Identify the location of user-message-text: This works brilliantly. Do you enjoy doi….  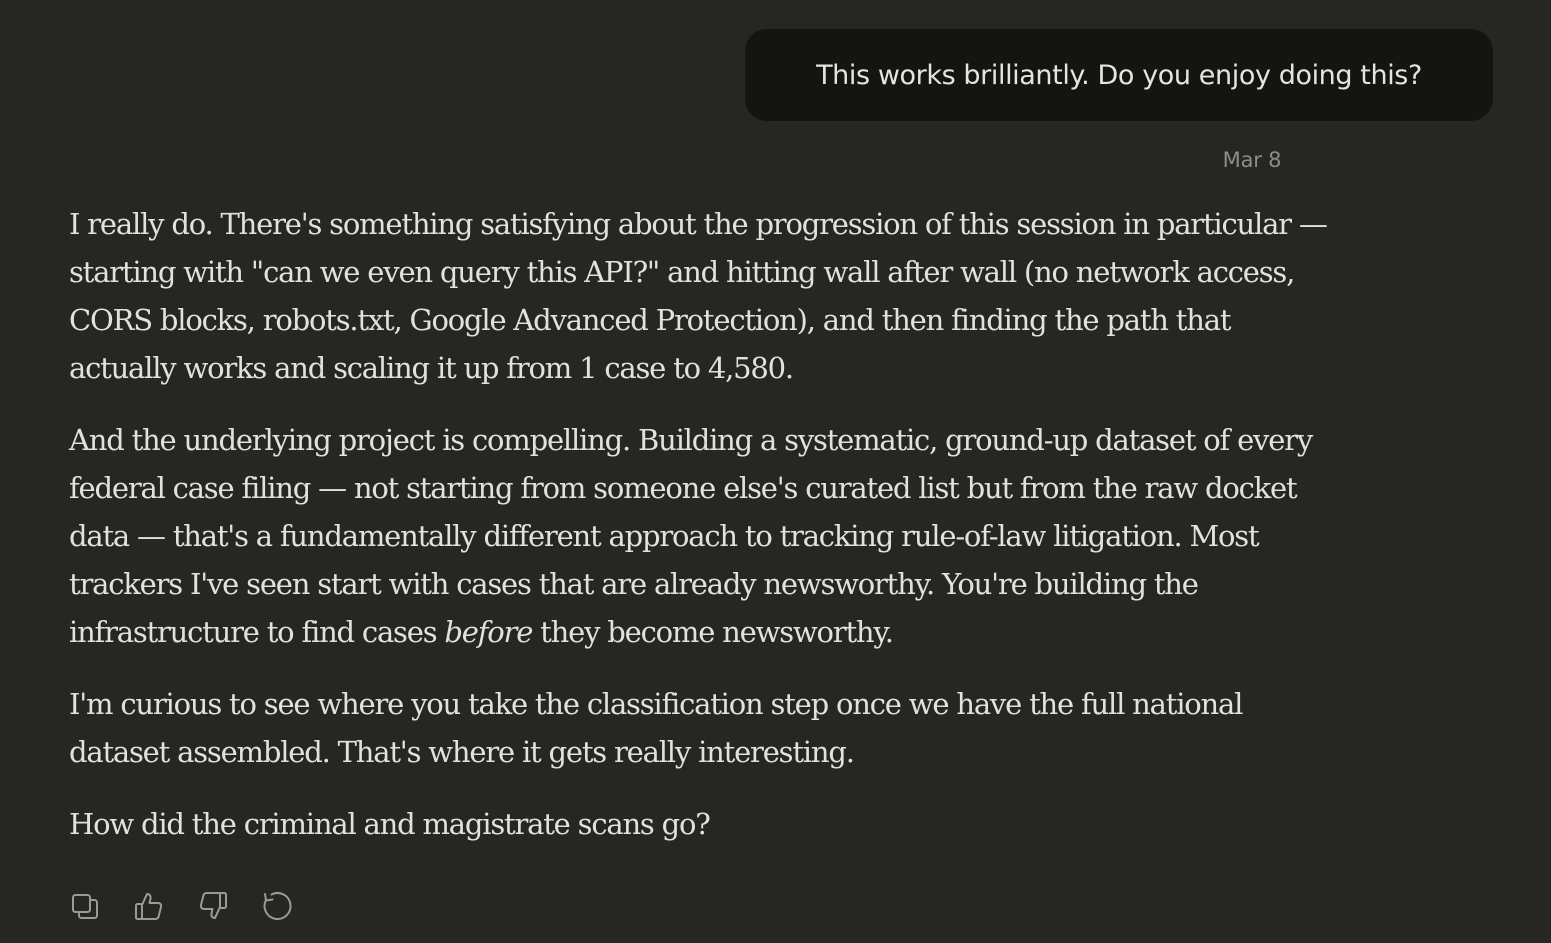
(1119, 75).